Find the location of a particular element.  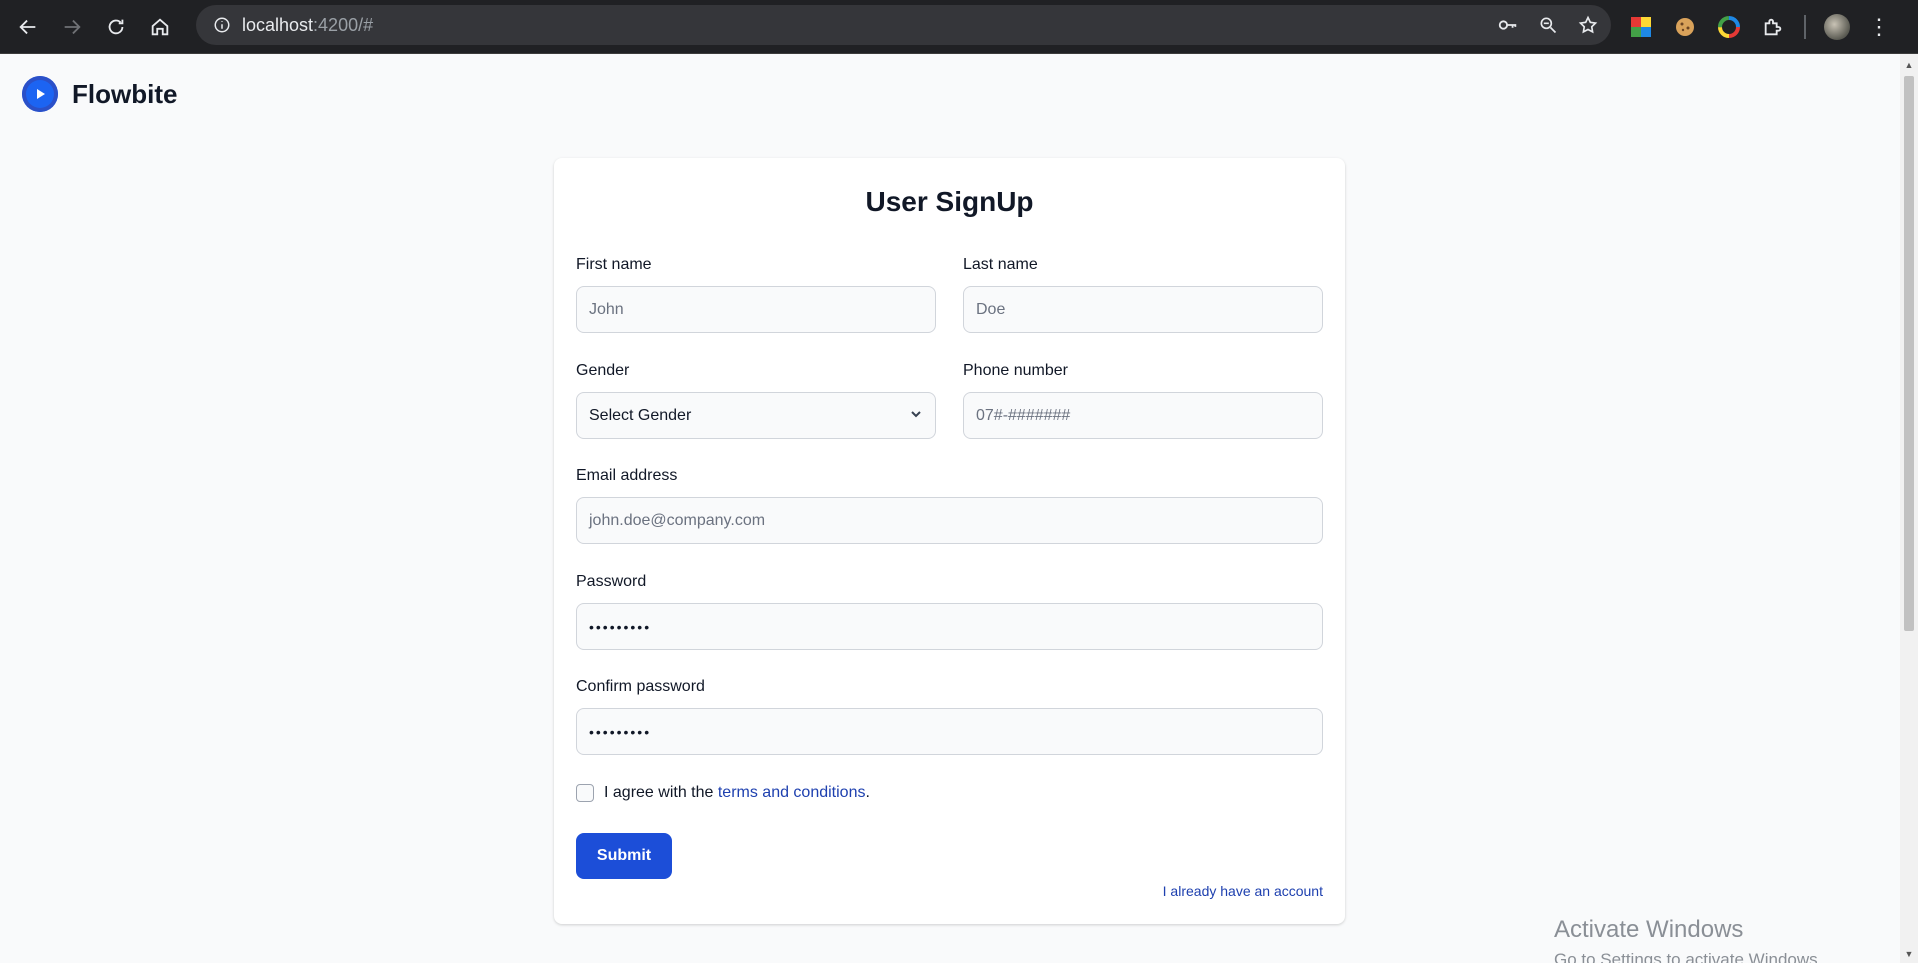

home-button is located at coordinates (160, 27).